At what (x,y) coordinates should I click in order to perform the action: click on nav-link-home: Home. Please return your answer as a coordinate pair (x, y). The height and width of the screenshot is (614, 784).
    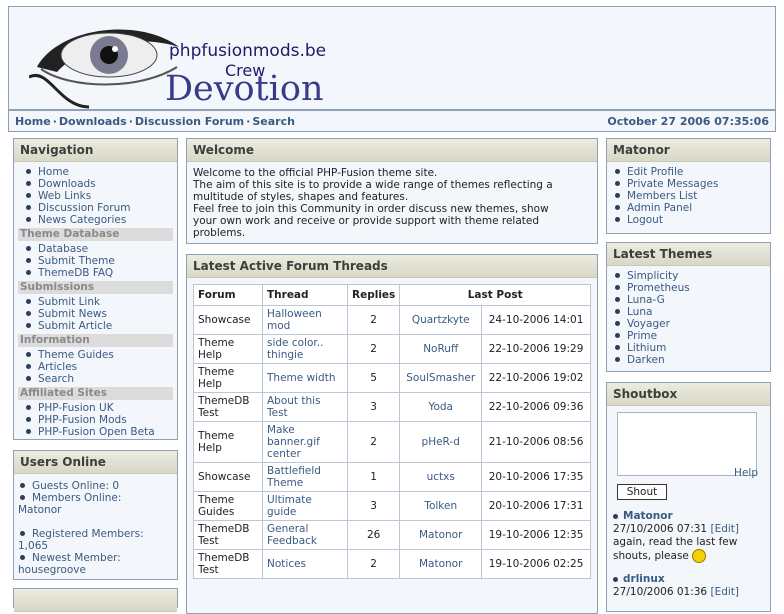
    Looking at the image, I should click on (33, 121).